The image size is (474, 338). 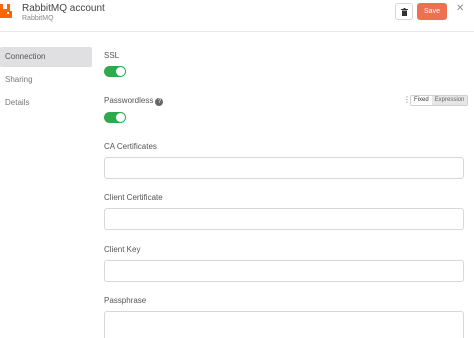 I want to click on sidebar-item-details: Details, so click(x=46, y=103).